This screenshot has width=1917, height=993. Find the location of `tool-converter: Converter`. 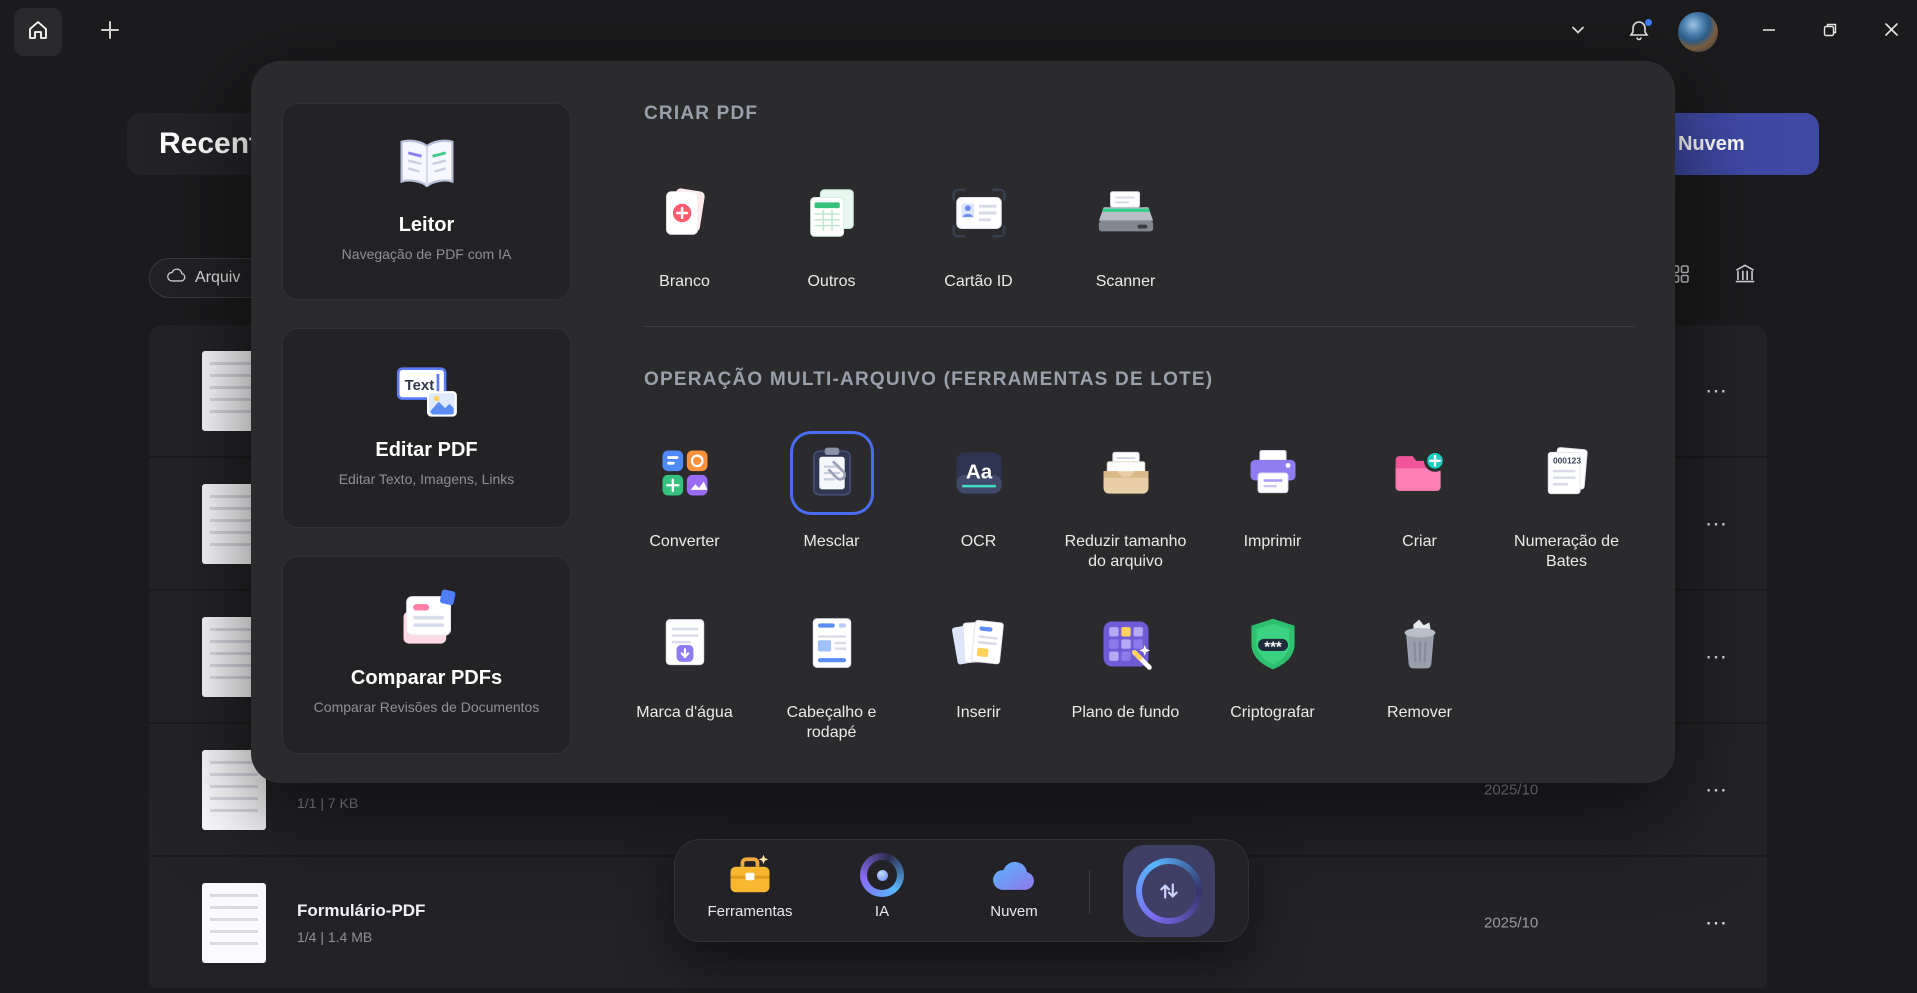

tool-converter: Converter is located at coordinates (684, 503).